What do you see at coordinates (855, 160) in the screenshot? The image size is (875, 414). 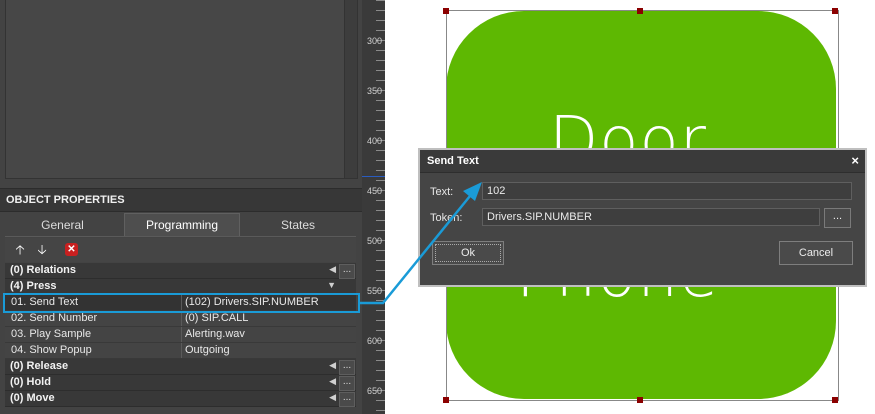 I see `close-icon: ×` at bounding box center [855, 160].